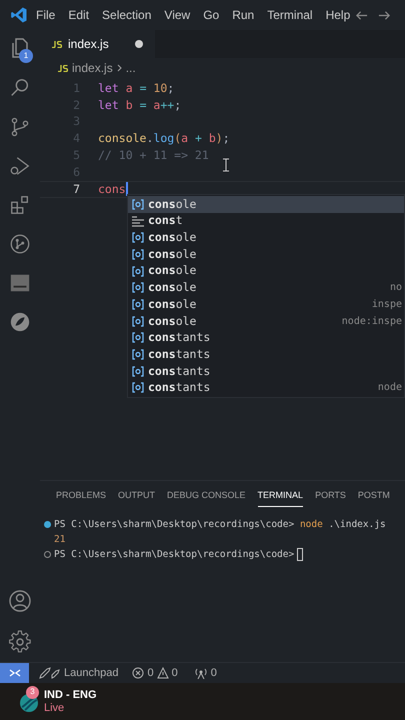  What do you see at coordinates (127, 15) in the screenshot?
I see `menu-item: Selection` at bounding box center [127, 15].